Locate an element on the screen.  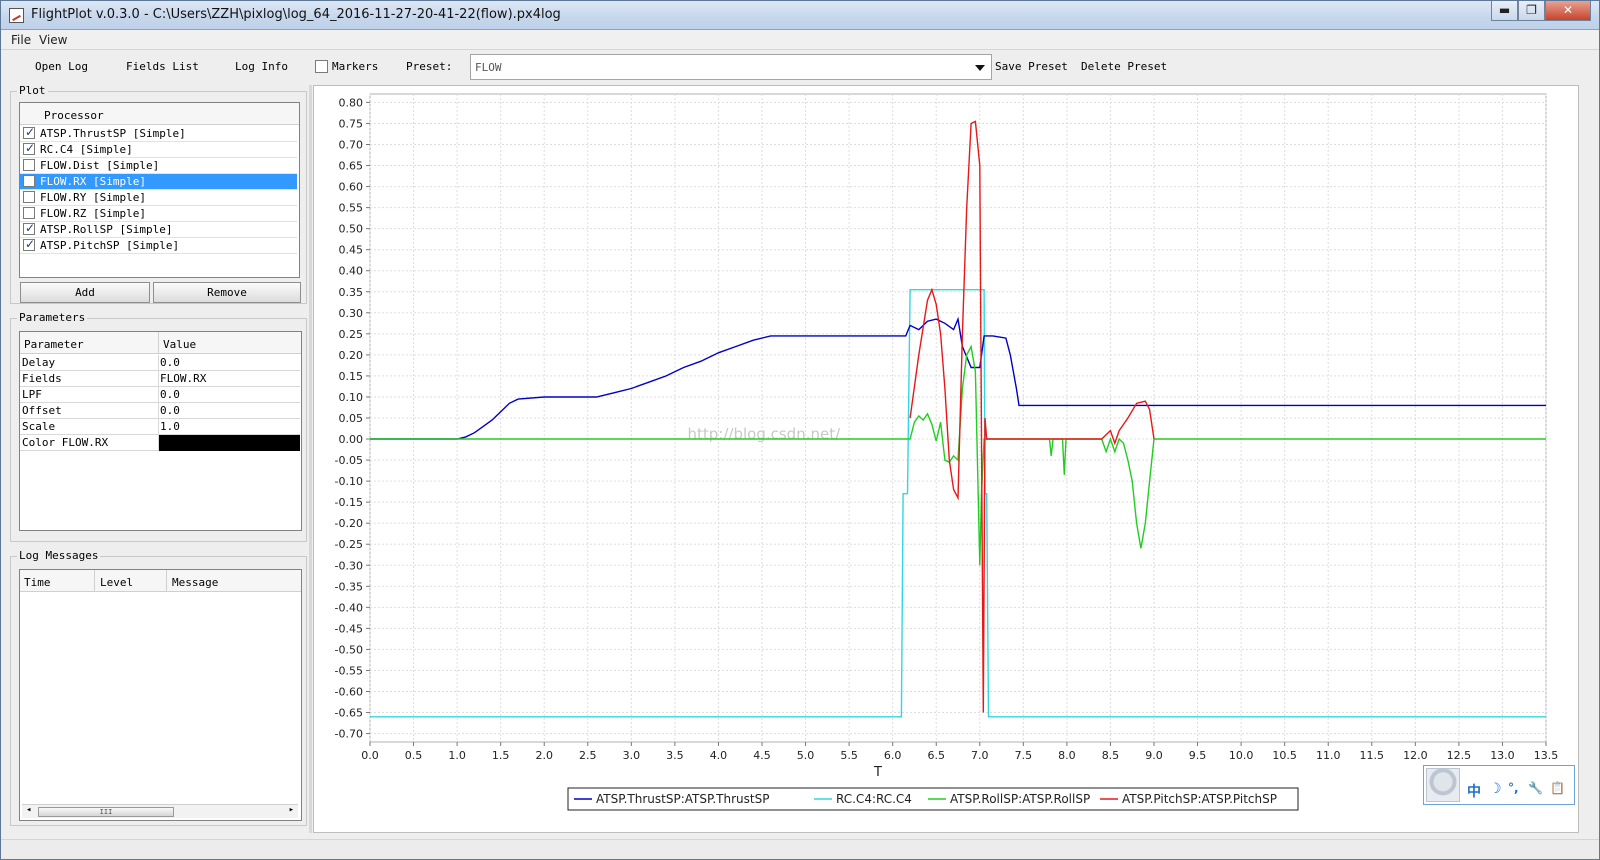
processor-label: ATSP.RollSP [Simple] is located at coordinates (106, 229).